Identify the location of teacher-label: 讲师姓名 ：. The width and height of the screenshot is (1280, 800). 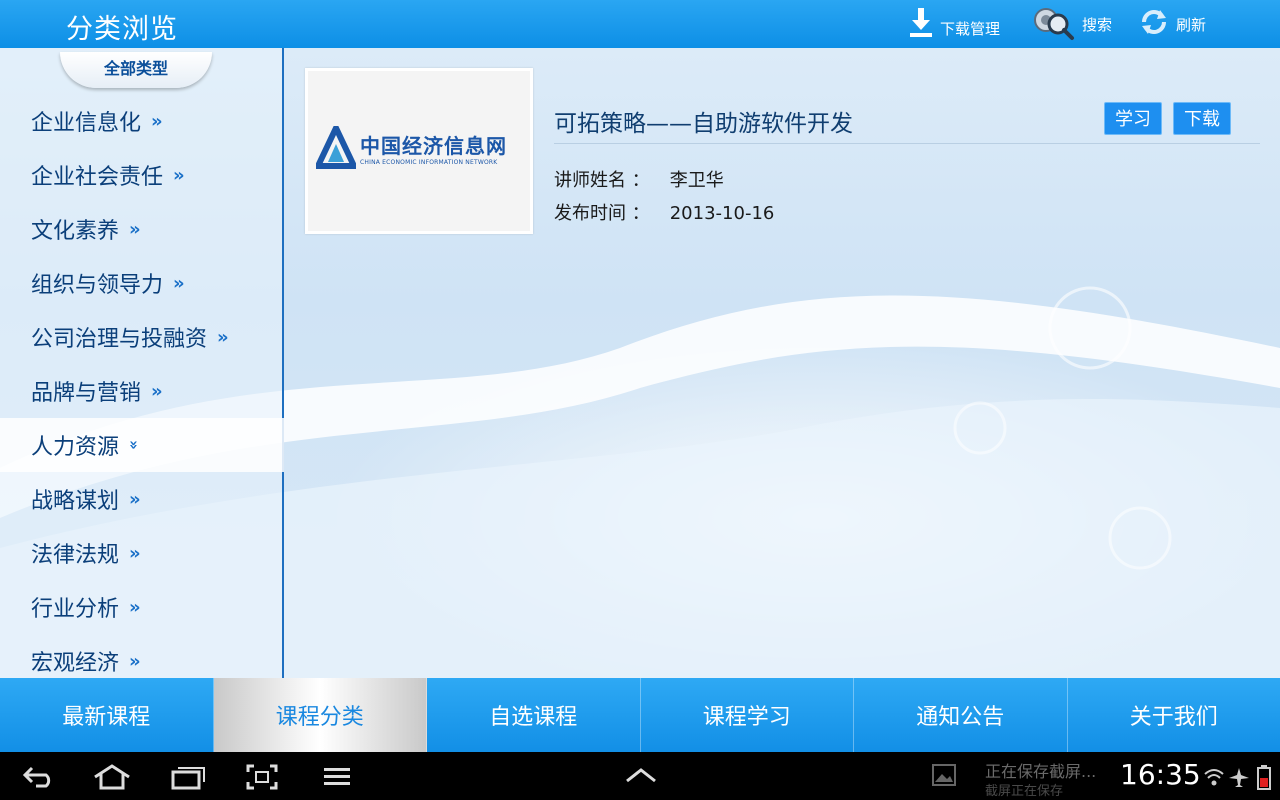
(602, 180).